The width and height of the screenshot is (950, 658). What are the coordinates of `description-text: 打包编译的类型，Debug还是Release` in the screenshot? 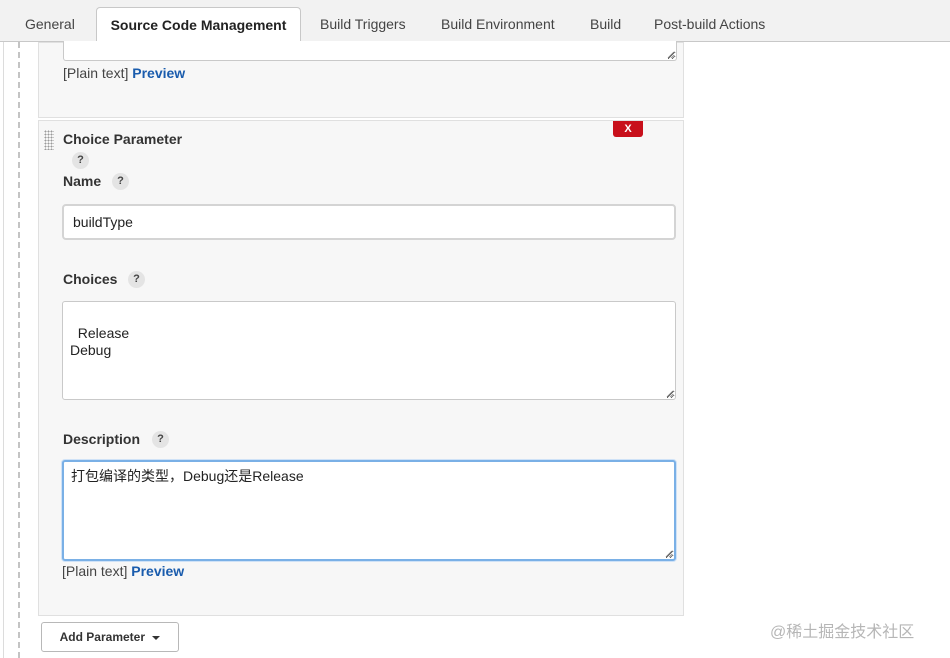 It's located at (187, 476).